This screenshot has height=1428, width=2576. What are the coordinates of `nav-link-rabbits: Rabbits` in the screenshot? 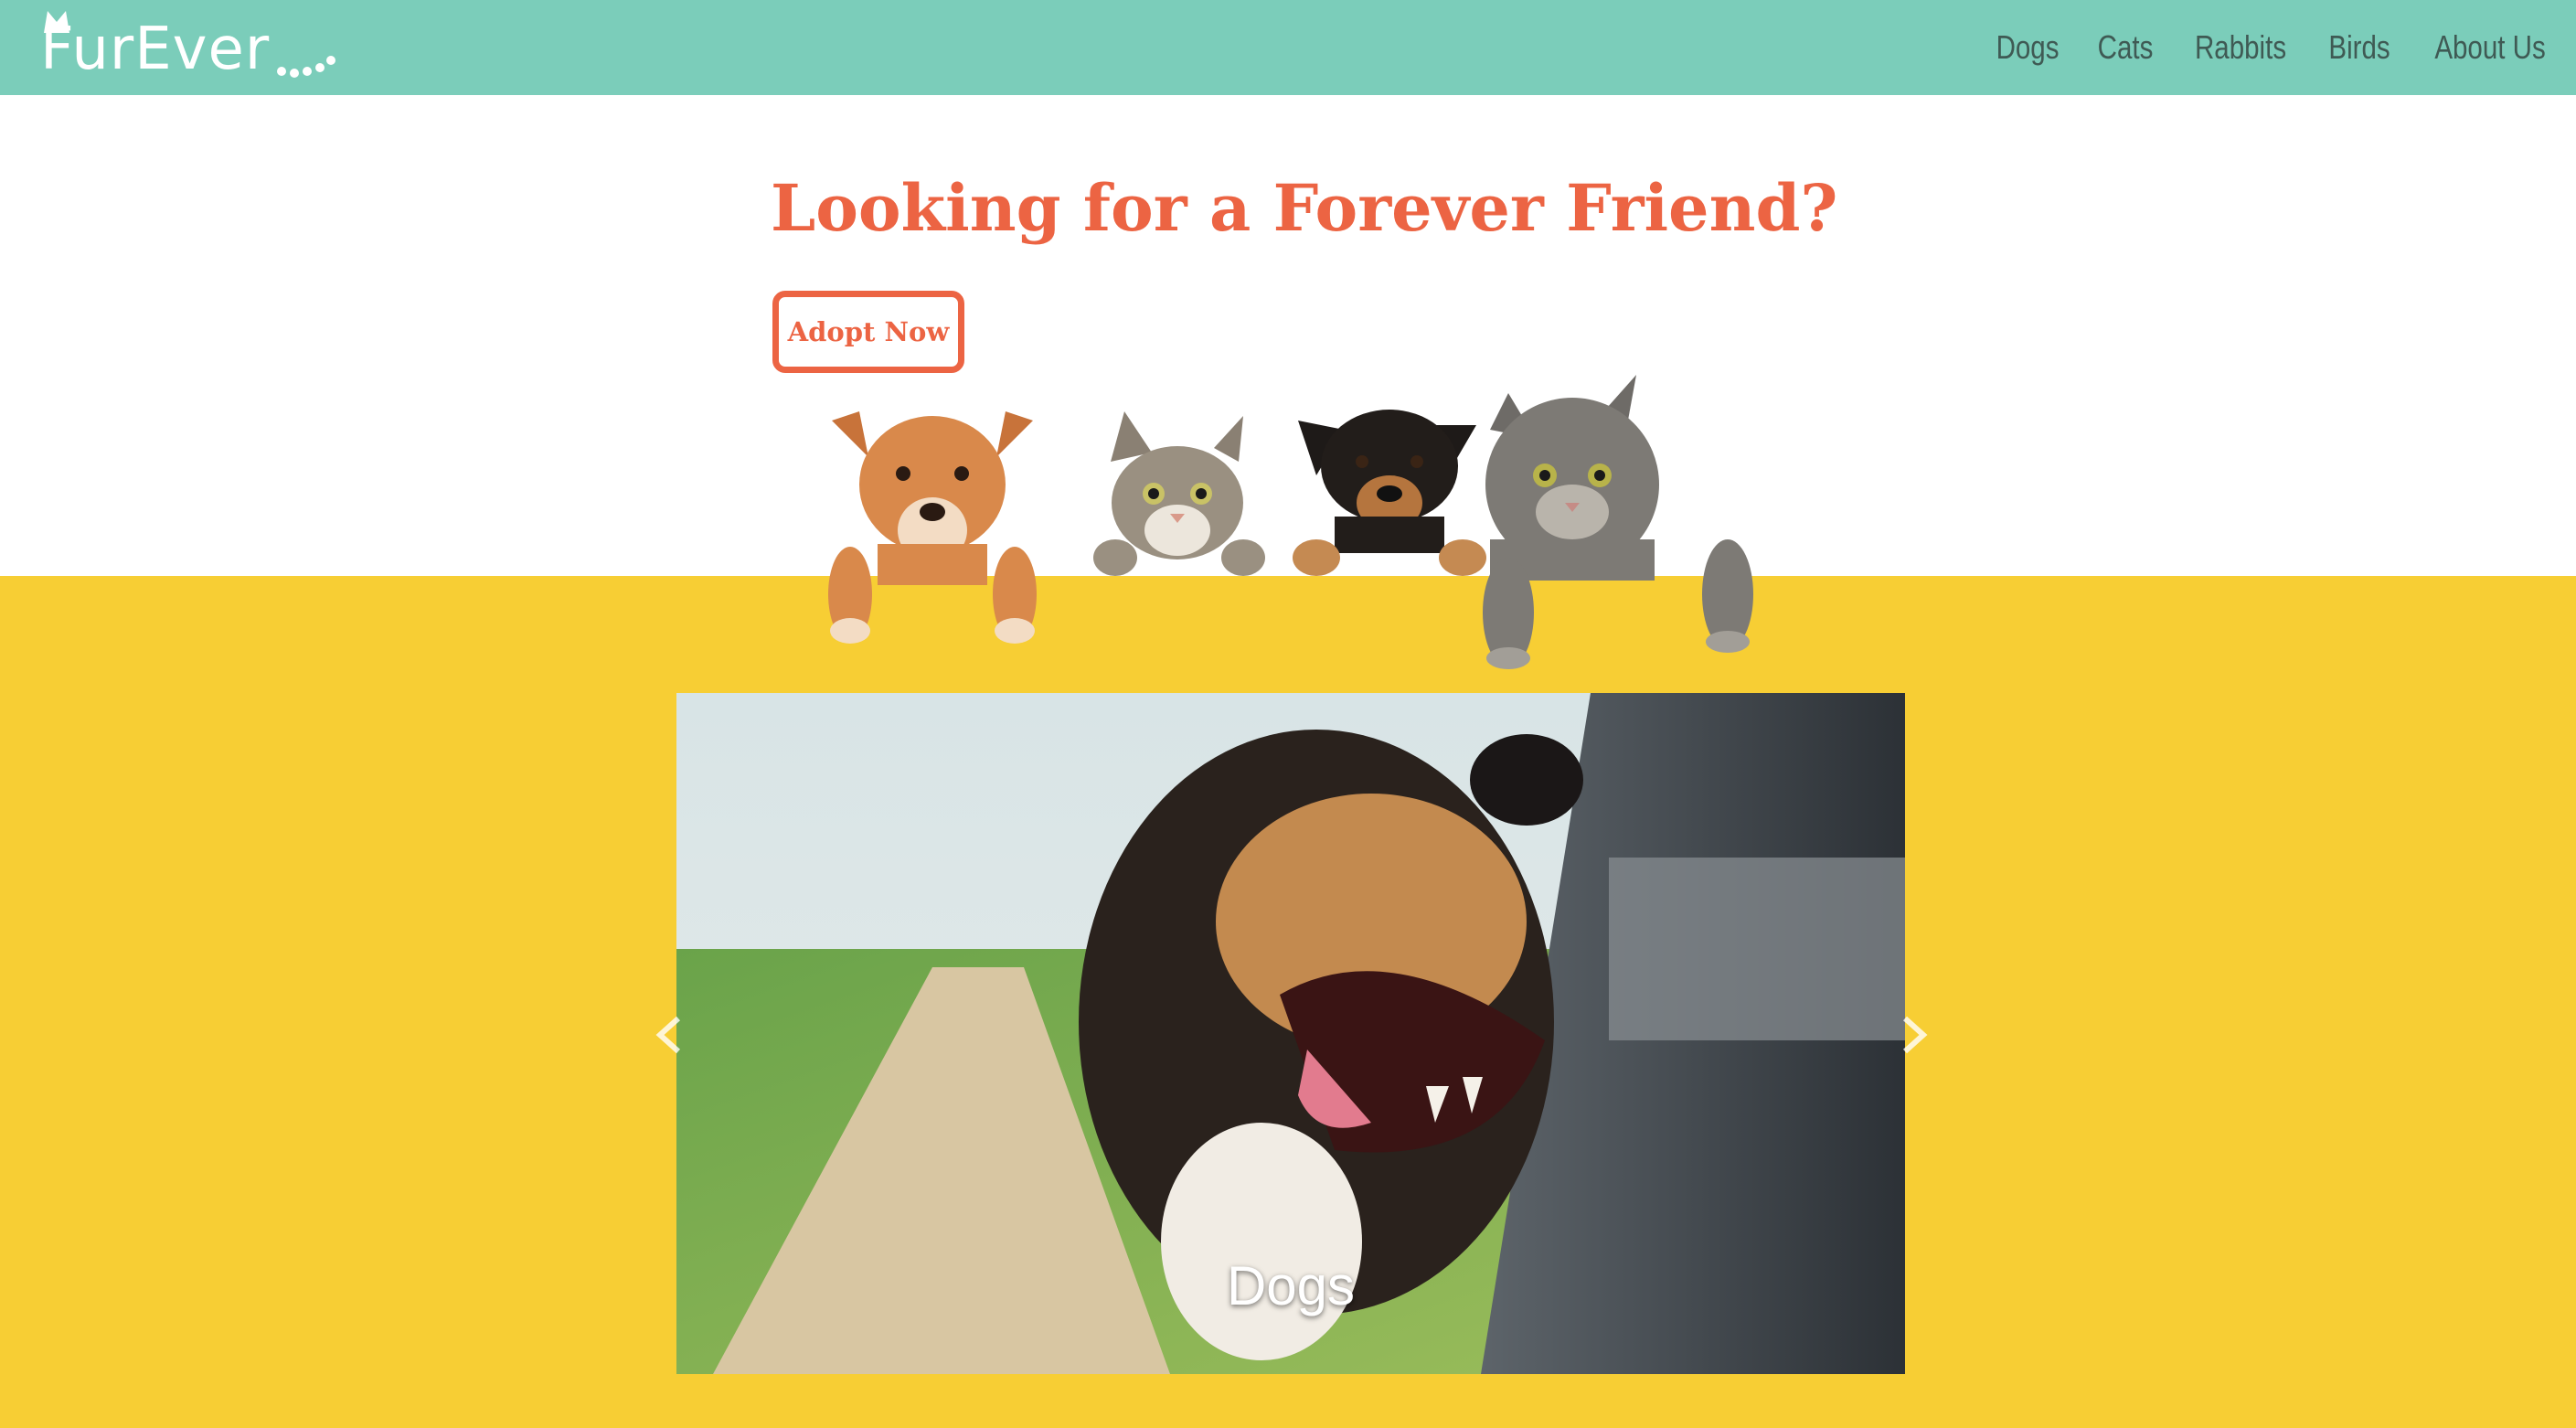 It's located at (2241, 48).